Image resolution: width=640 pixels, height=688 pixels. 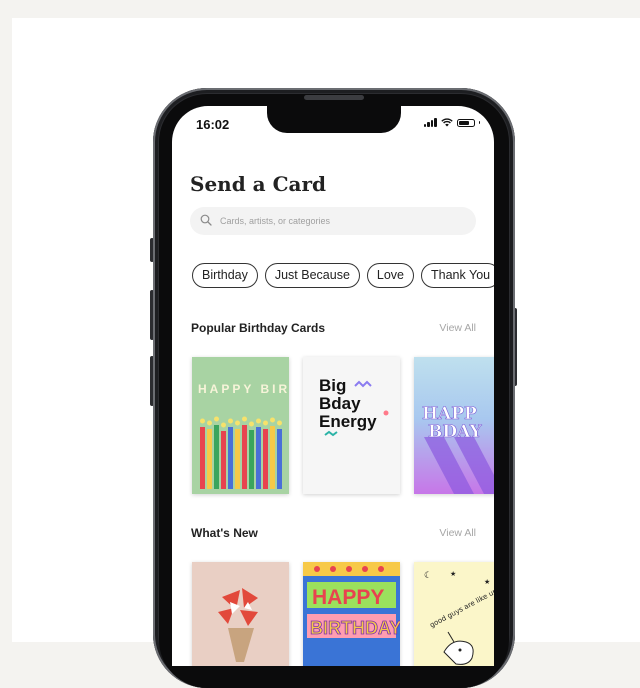 I want to click on battery-cap, so click(x=479, y=122).